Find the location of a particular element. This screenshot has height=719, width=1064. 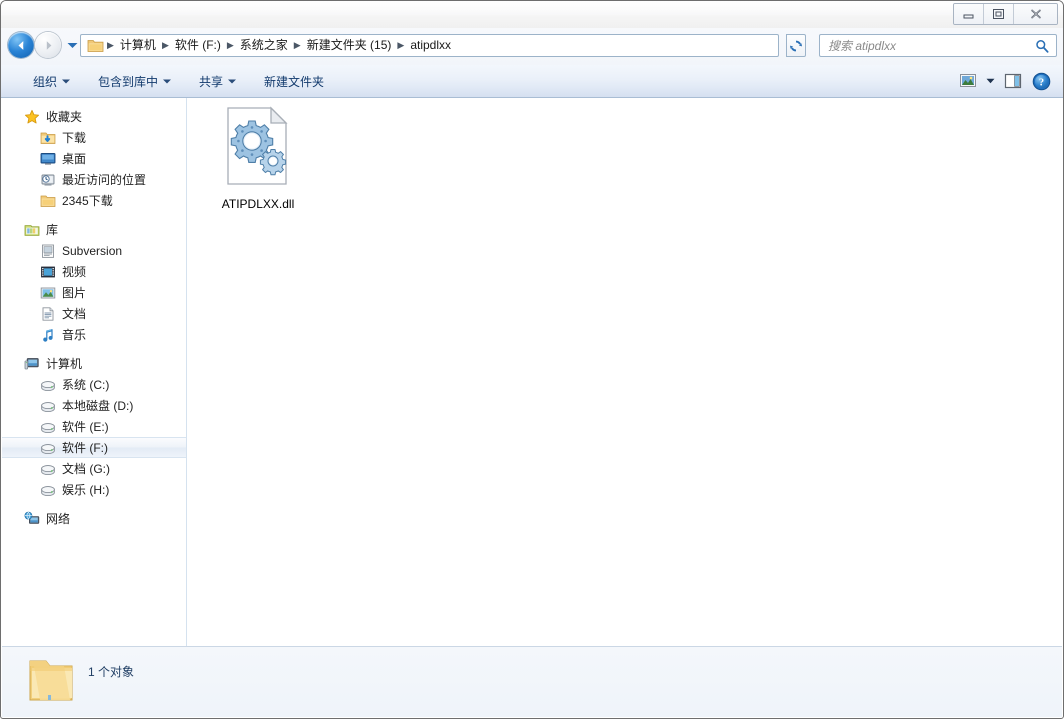

sidebar-item-pictures: 图片 is located at coordinates (94, 292).